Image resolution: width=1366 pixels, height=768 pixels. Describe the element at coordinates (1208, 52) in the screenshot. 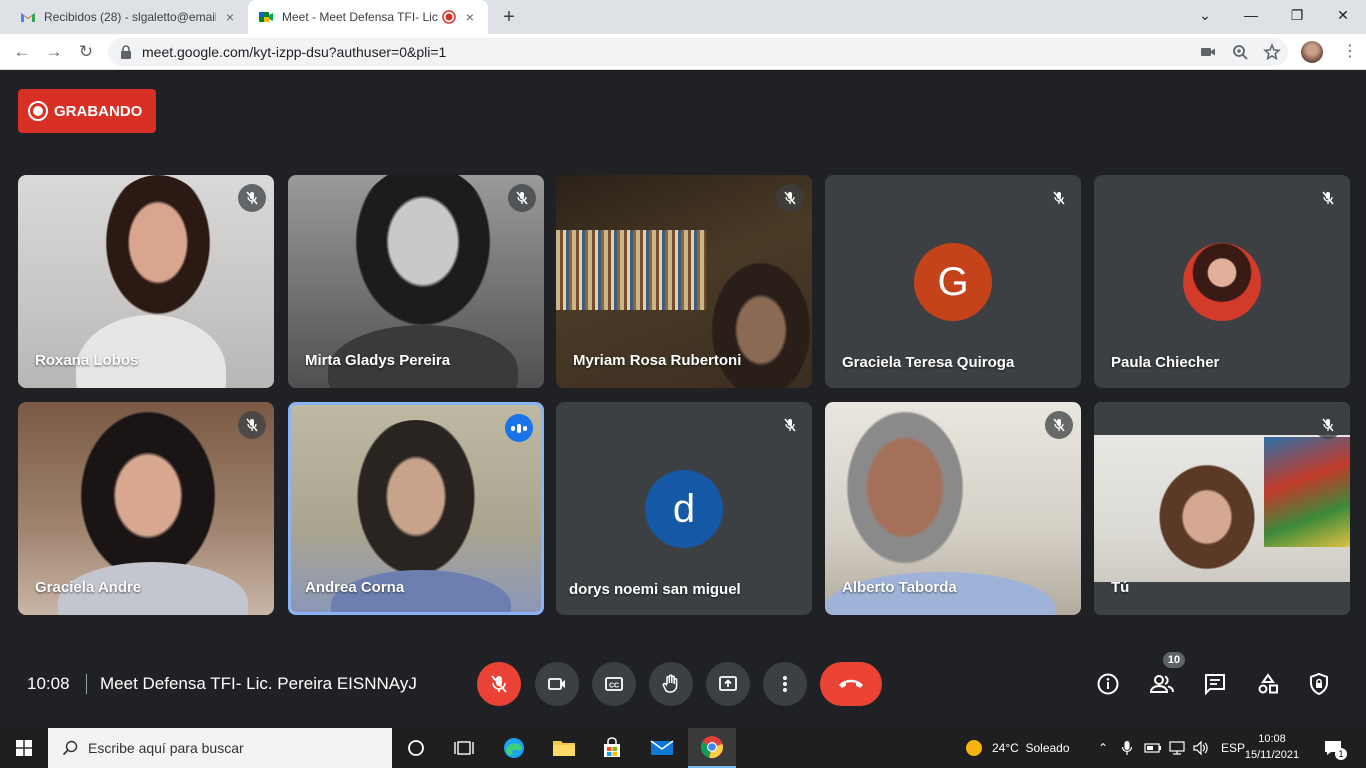

I see `camera-status-icon` at that location.